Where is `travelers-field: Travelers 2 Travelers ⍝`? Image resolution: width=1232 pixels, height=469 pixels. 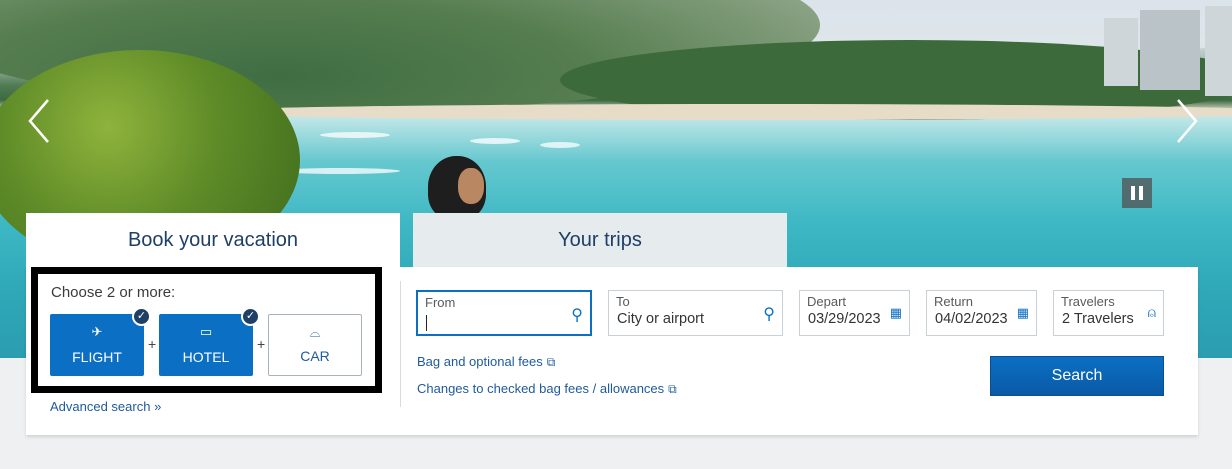
travelers-field: Travelers 2 Travelers ⍝ is located at coordinates (1108, 313).